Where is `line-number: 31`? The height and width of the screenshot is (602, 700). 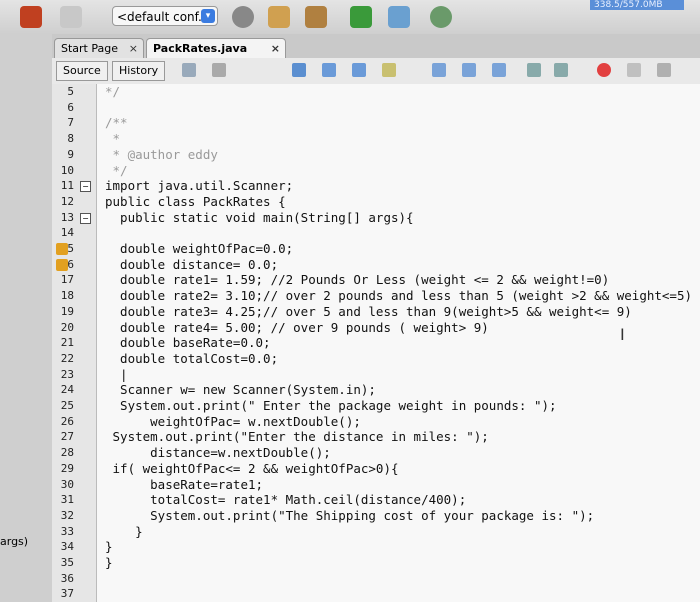 line-number: 31 is located at coordinates (67, 500).